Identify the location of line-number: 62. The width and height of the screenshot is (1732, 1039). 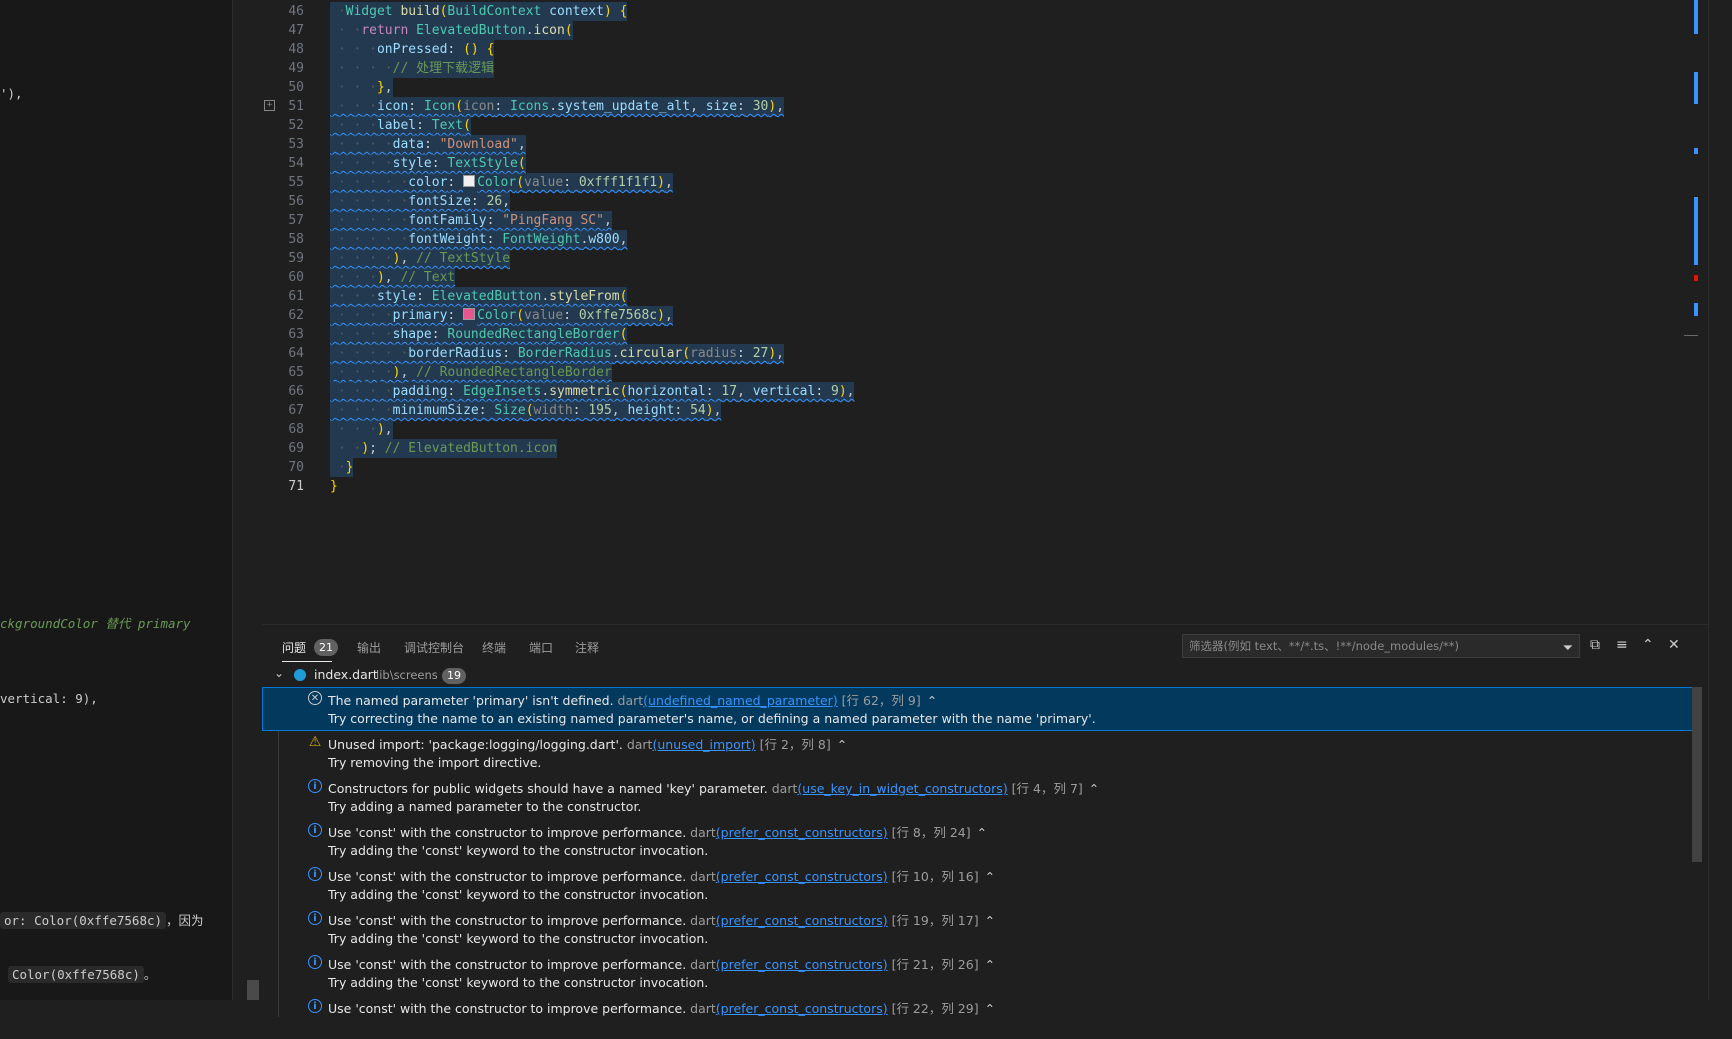
(296, 315).